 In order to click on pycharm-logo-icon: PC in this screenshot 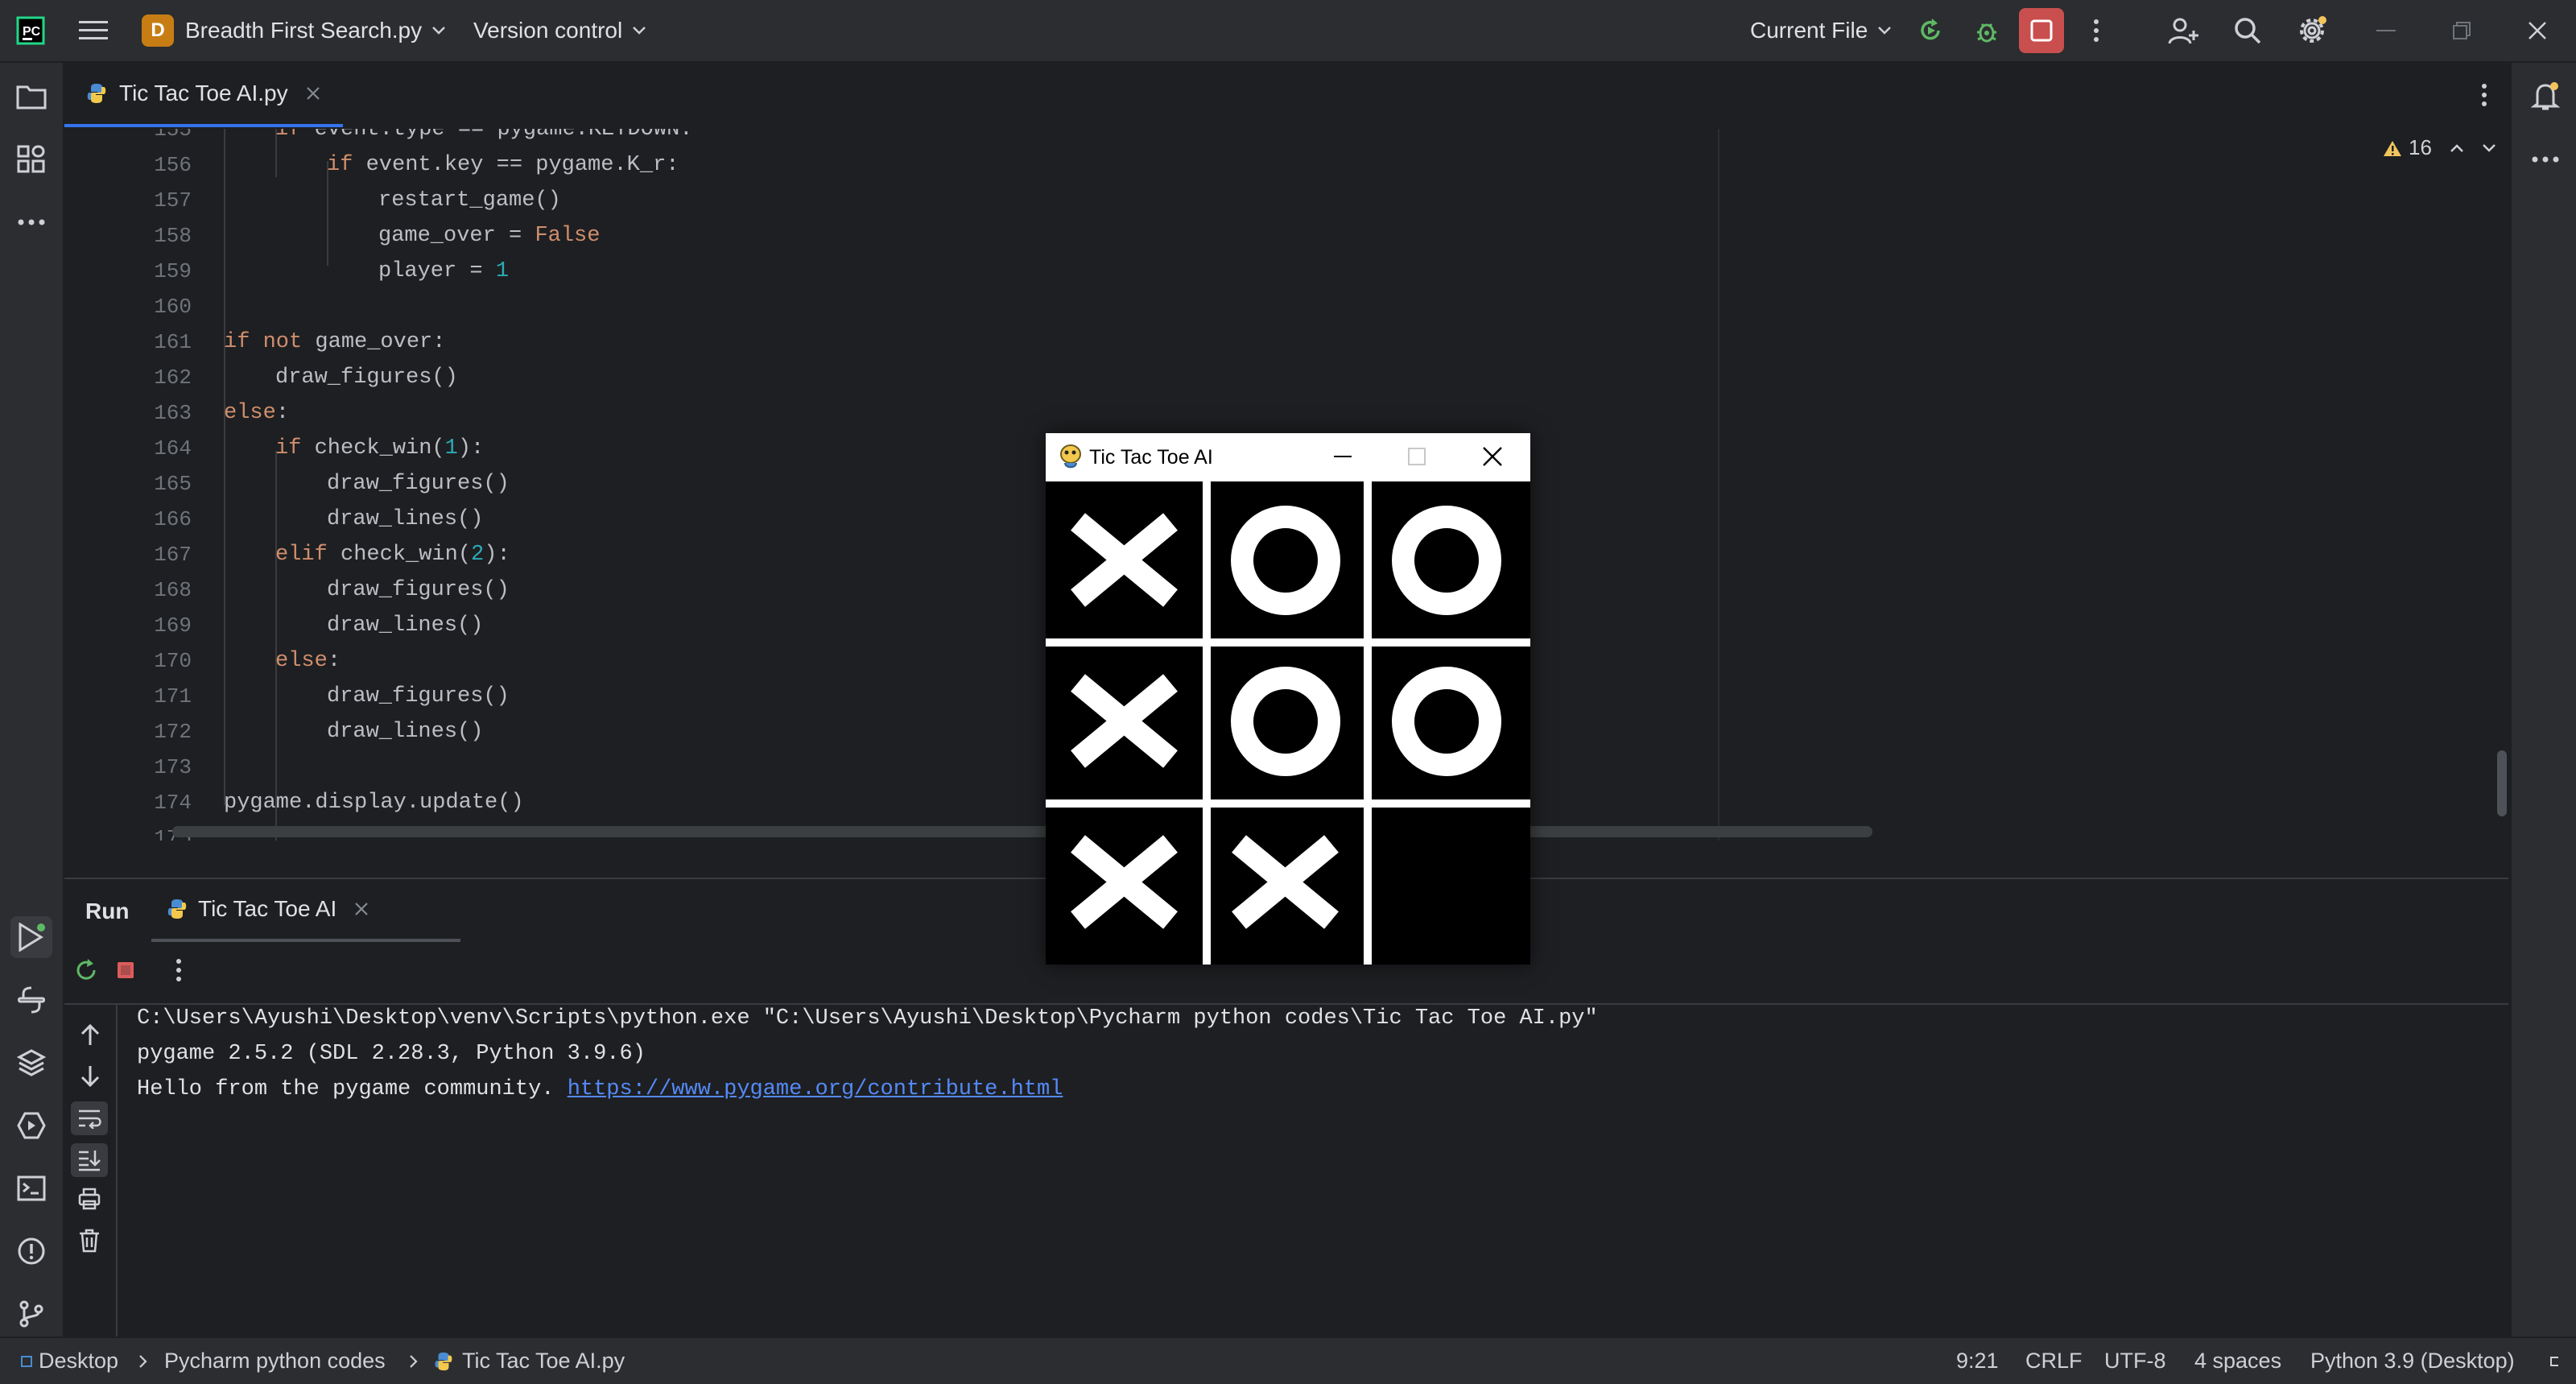, I will do `click(30, 30)`.